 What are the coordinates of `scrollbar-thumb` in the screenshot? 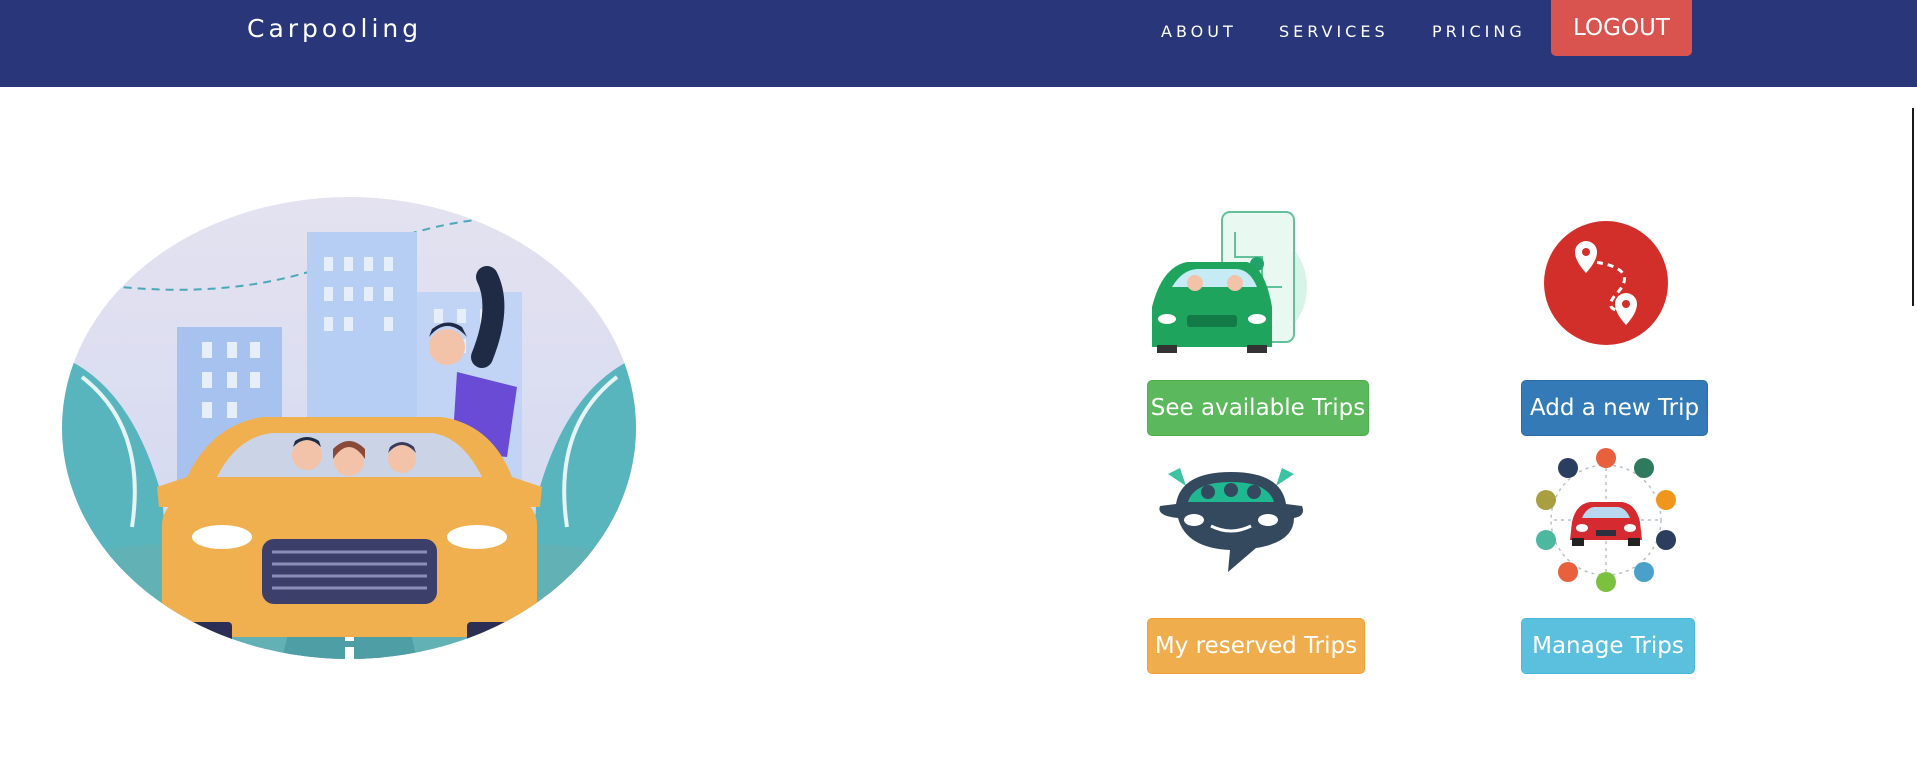 It's located at (1913, 207).